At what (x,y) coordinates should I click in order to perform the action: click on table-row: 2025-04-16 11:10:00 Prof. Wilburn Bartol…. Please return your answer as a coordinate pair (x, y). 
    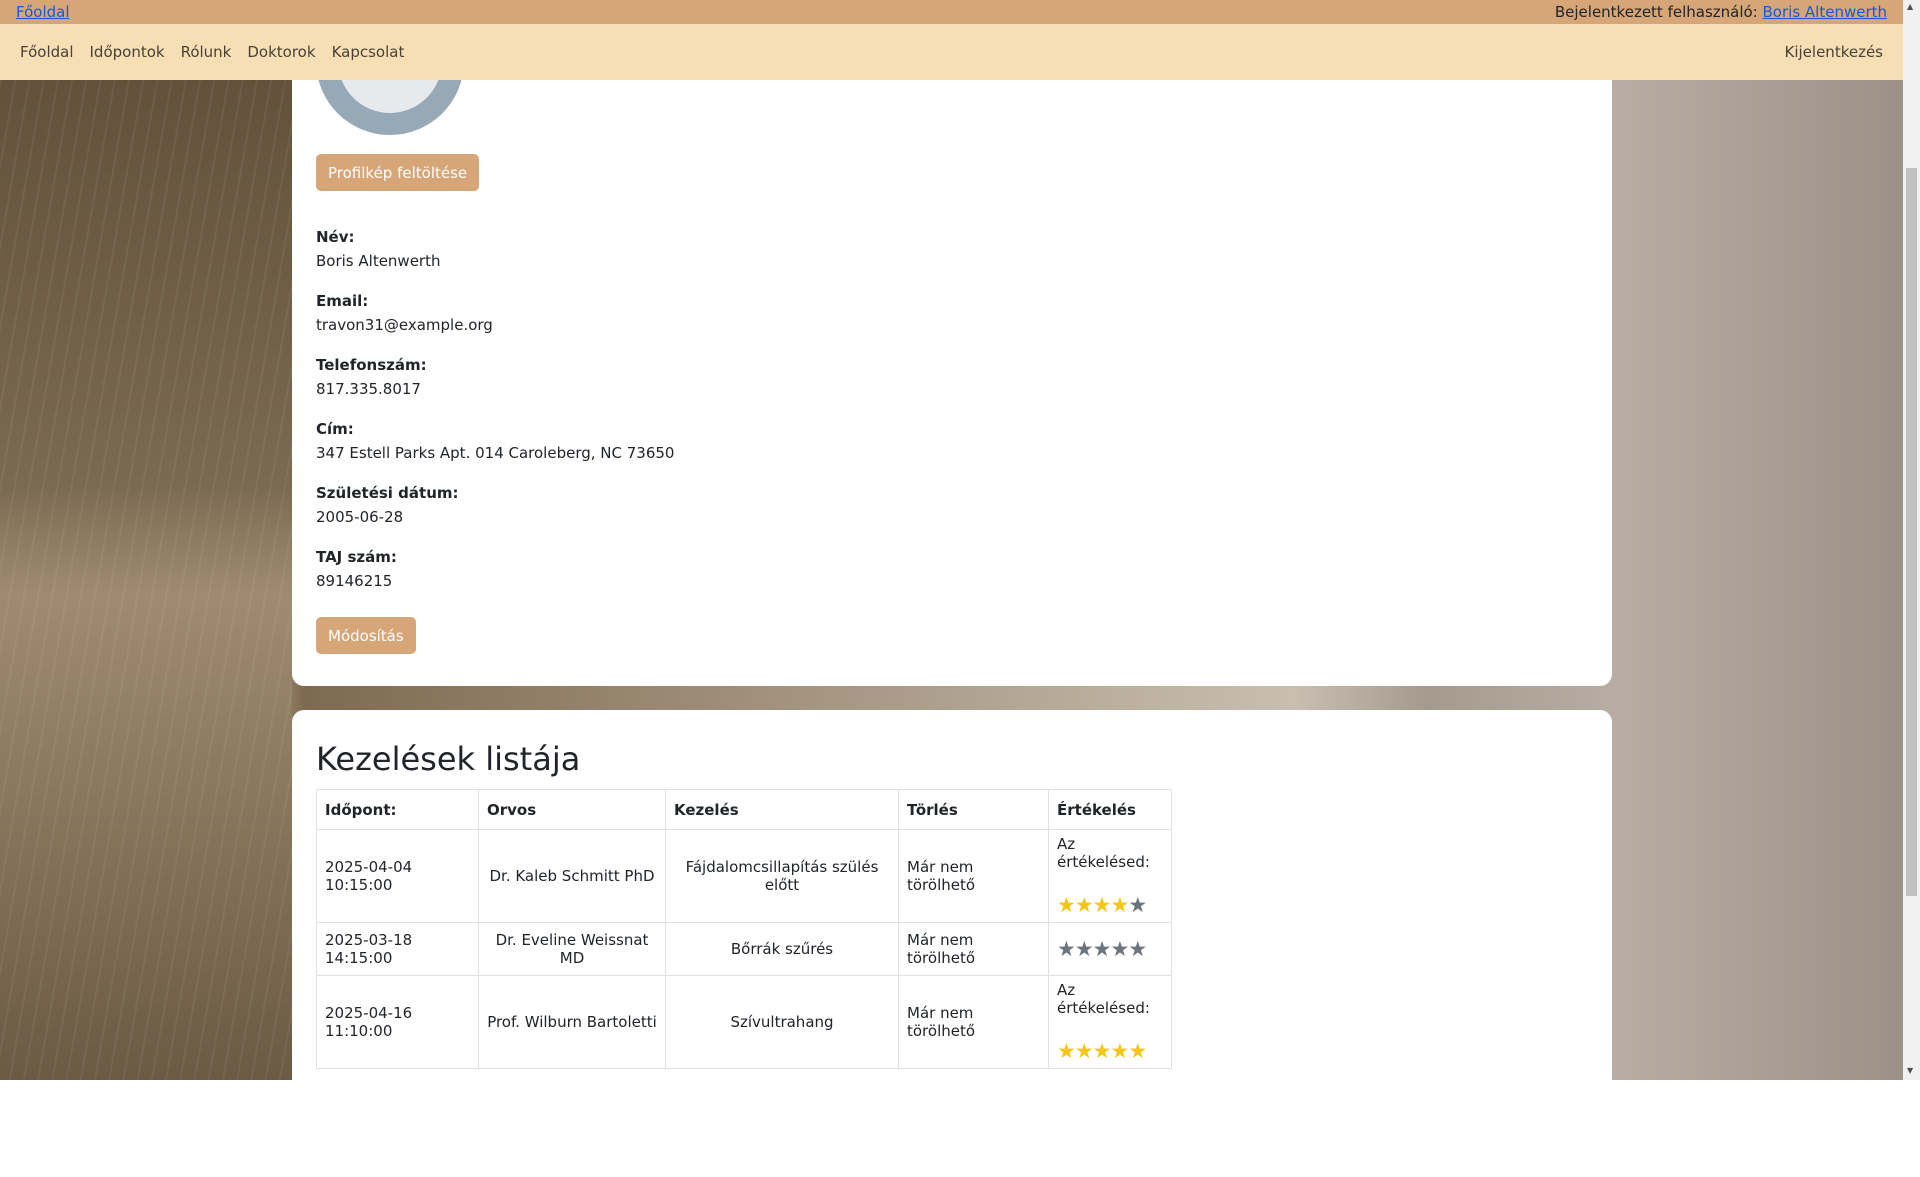
    Looking at the image, I should click on (744, 1022).